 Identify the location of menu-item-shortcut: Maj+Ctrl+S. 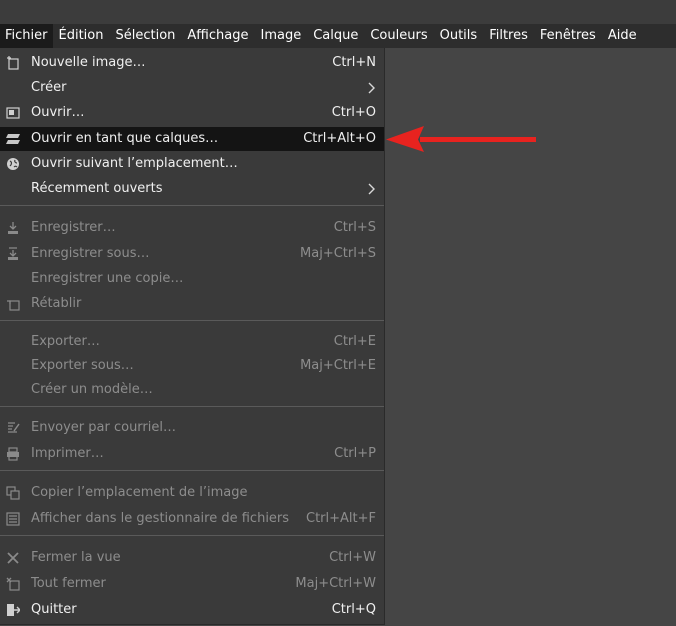
(338, 253).